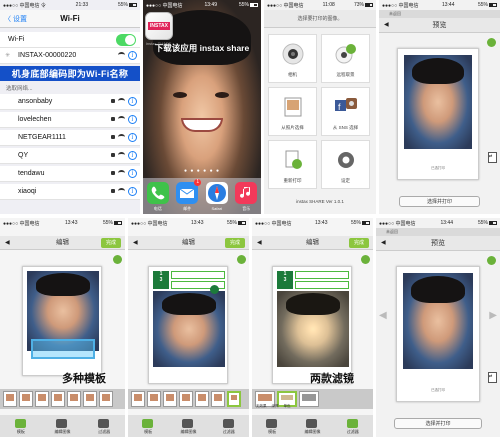  What do you see at coordinates (363, 5) in the screenshot?
I see `battery-label: 73%` at bounding box center [363, 5].